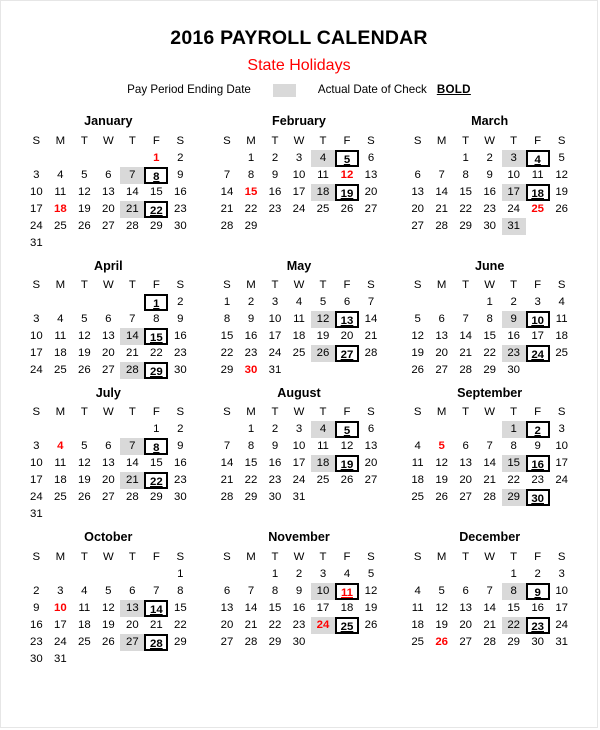 This screenshot has height=730, width=600. Describe the element at coordinates (156, 336) in the screenshot. I see `day-cell-check-date: 15` at that location.